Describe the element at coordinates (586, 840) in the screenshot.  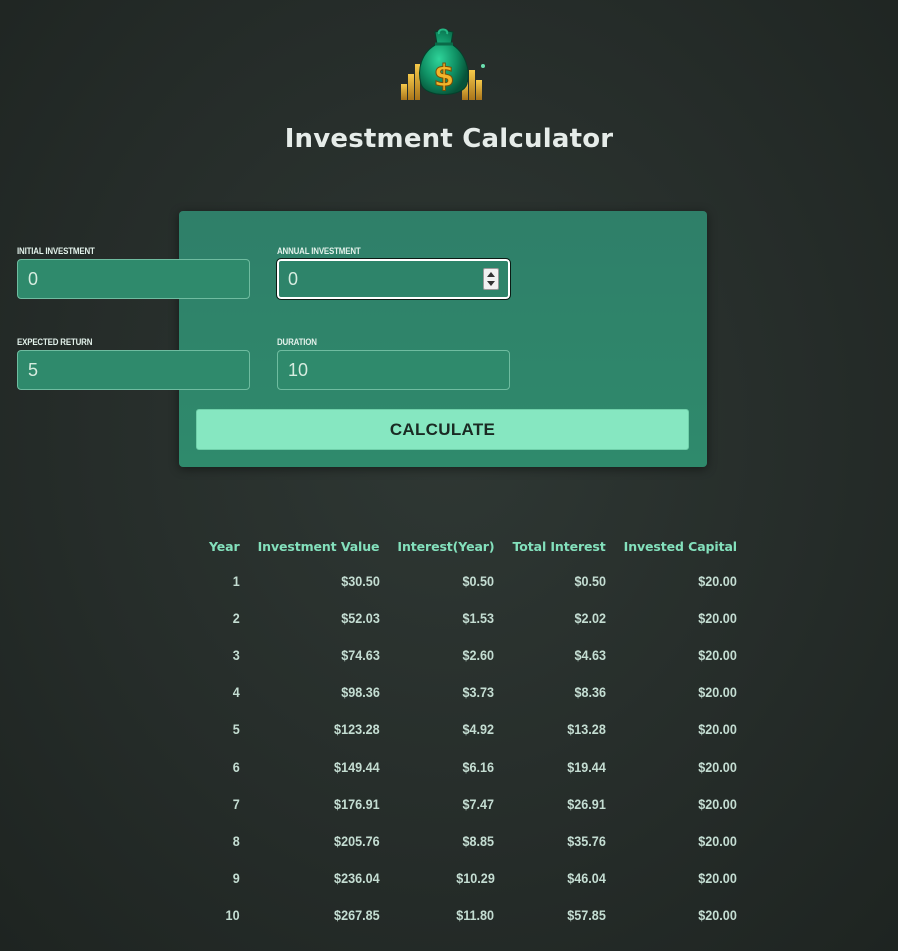
I see `cell-value: $35.76` at that location.